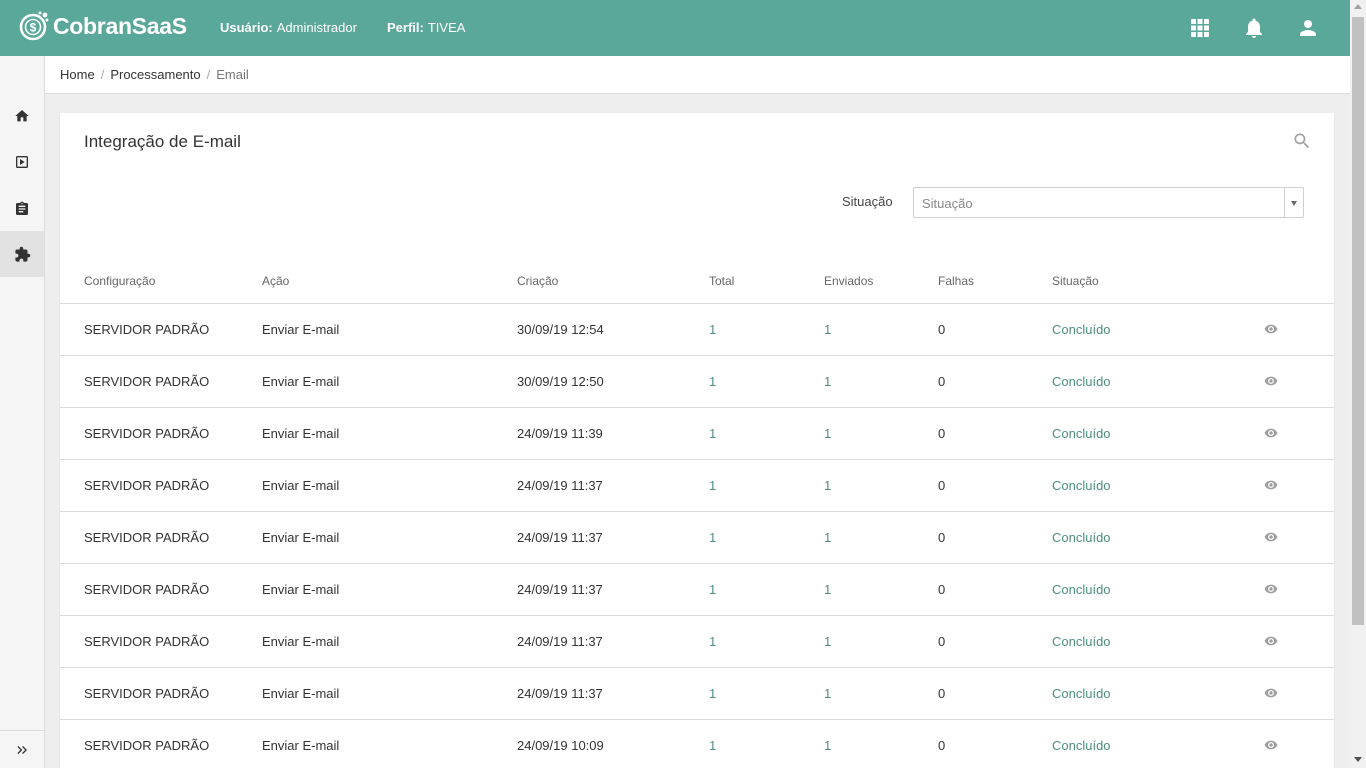 This screenshot has height=768, width=1366. I want to click on cell-criacao: 30/09/19 12:54, so click(560, 329).